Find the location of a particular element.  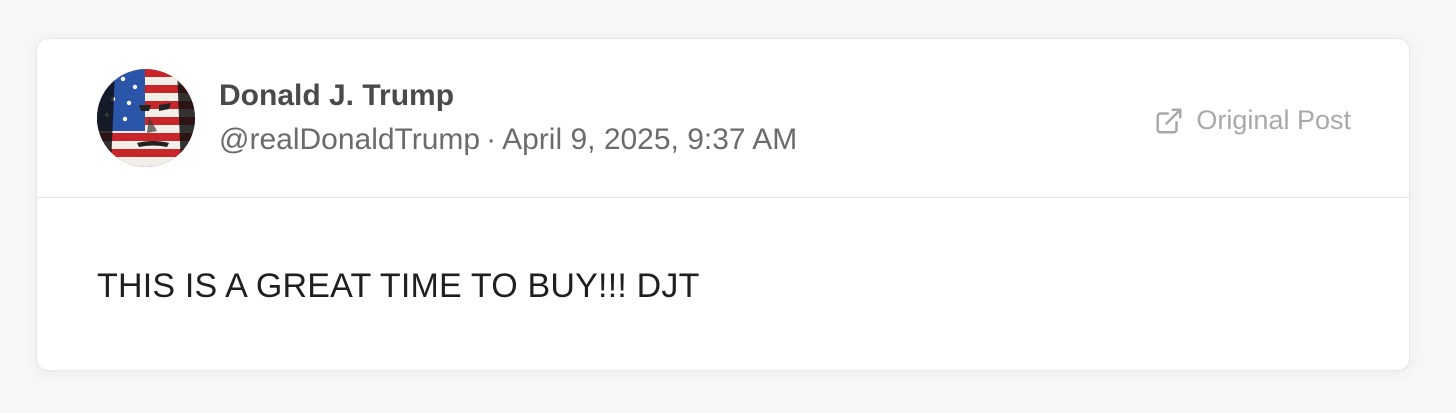

original-post-label: Original Post is located at coordinates (1273, 120).